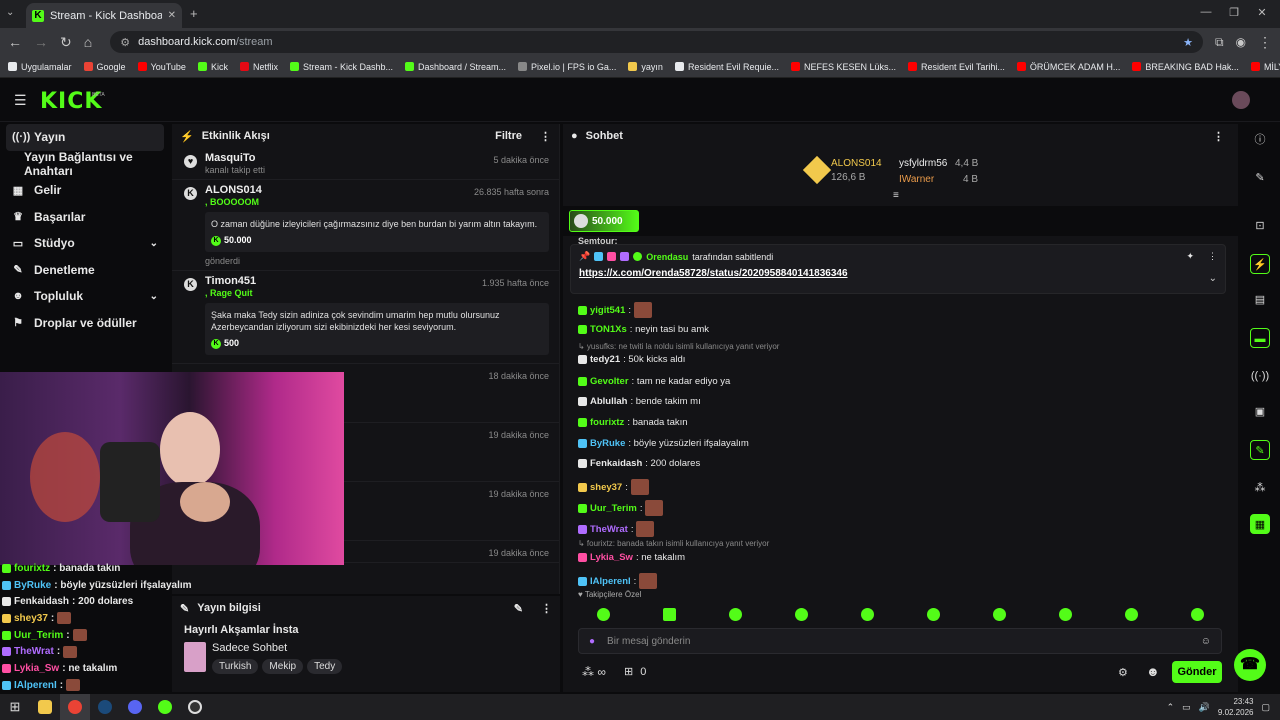 This screenshot has width=1280, height=720. I want to click on pencil-icon: ✎, so click(1260, 178).